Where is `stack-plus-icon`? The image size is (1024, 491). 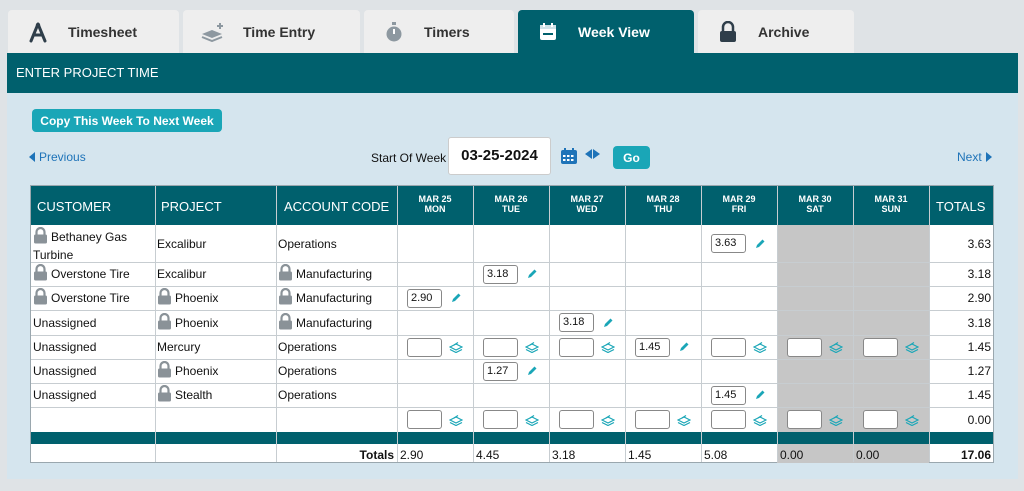
stack-plus-icon is located at coordinates (213, 32).